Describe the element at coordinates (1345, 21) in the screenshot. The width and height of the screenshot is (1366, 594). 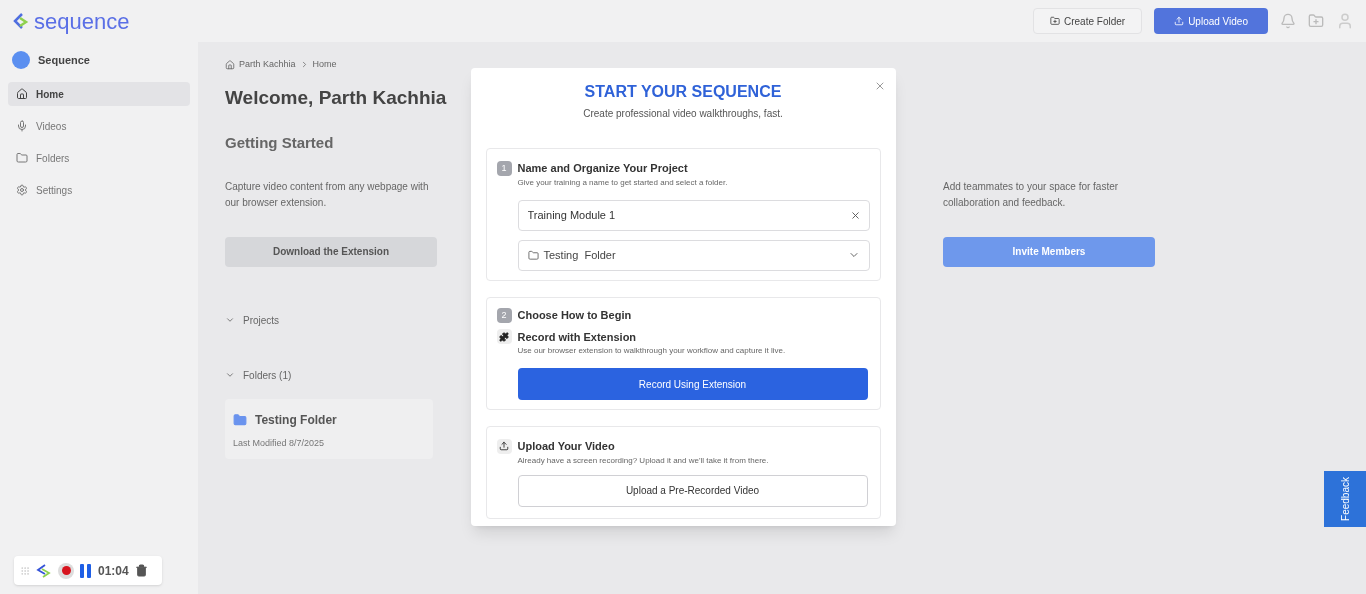
I see `avatar-icon` at that location.